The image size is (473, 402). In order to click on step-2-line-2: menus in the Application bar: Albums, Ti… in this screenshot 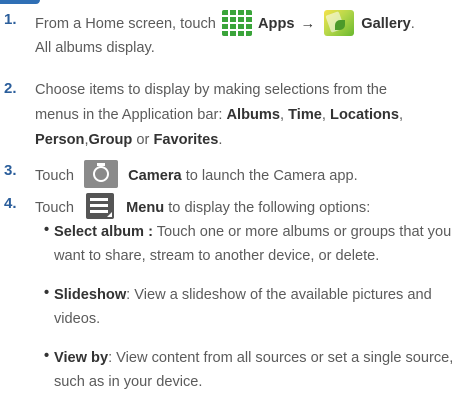, I will do `click(219, 115)`.